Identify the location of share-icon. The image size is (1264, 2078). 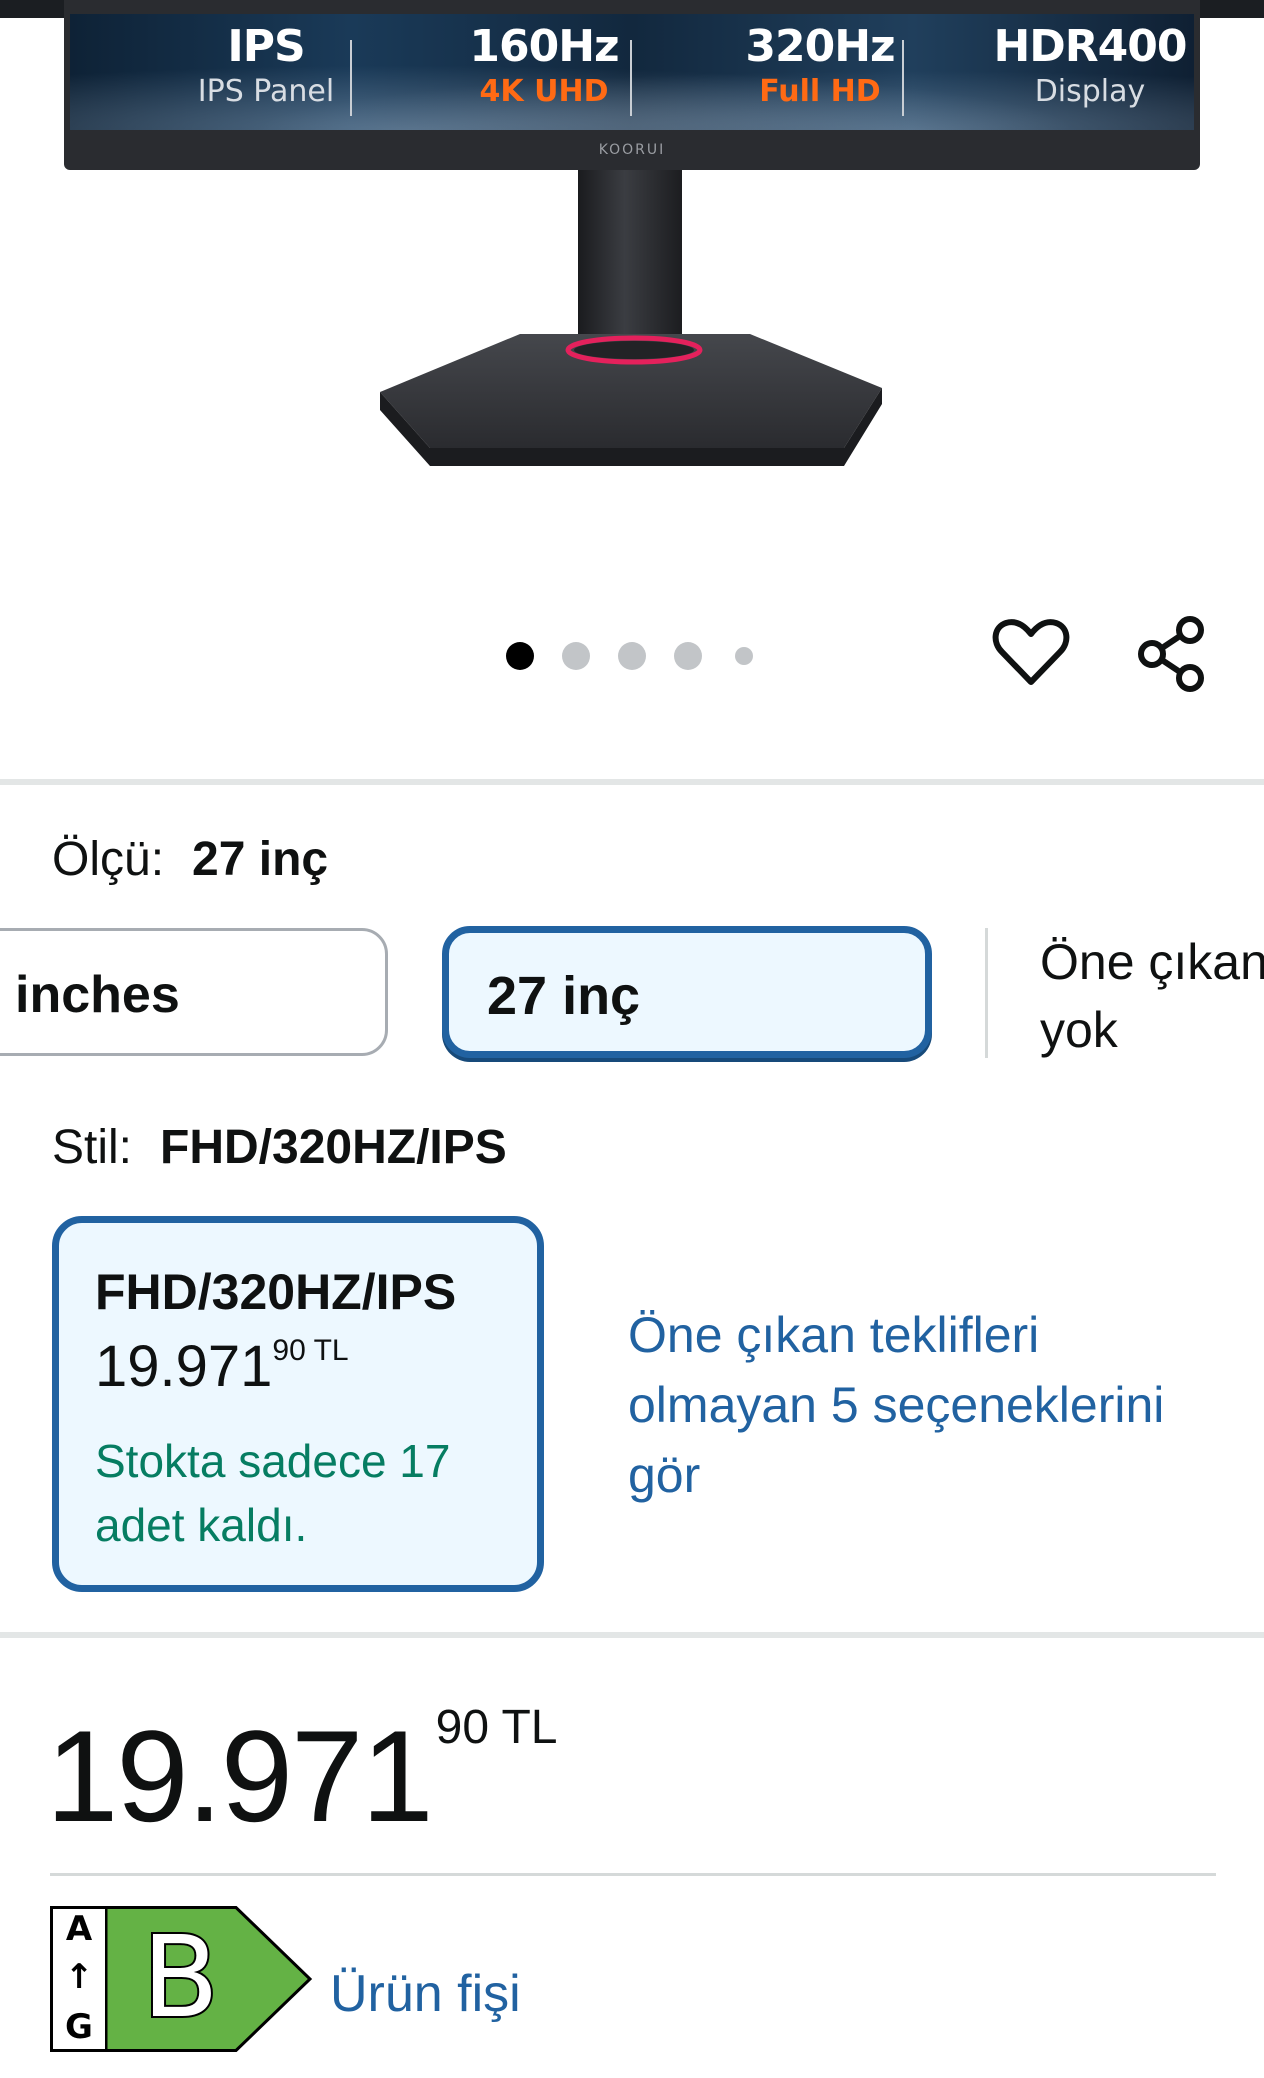
(1171, 654).